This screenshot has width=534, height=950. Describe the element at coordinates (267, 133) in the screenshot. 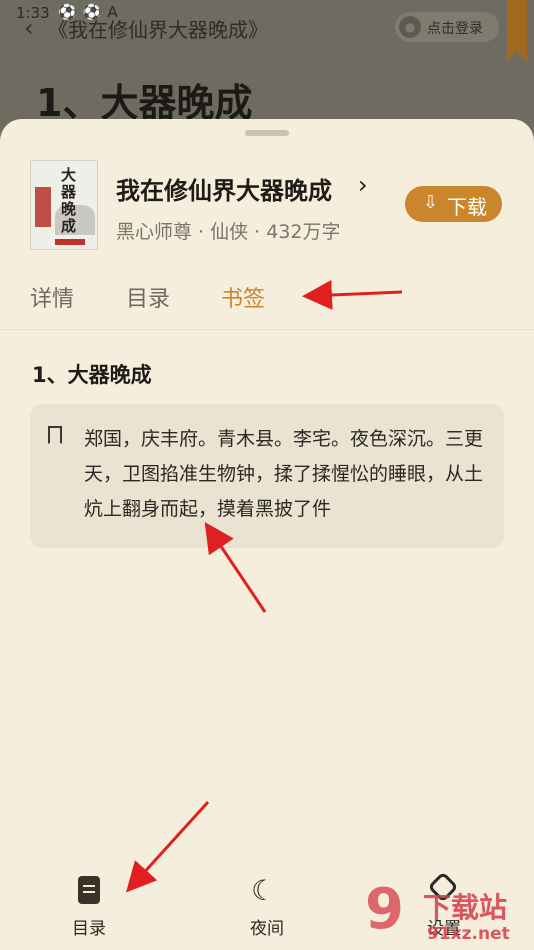

I see `drag-handle` at that location.